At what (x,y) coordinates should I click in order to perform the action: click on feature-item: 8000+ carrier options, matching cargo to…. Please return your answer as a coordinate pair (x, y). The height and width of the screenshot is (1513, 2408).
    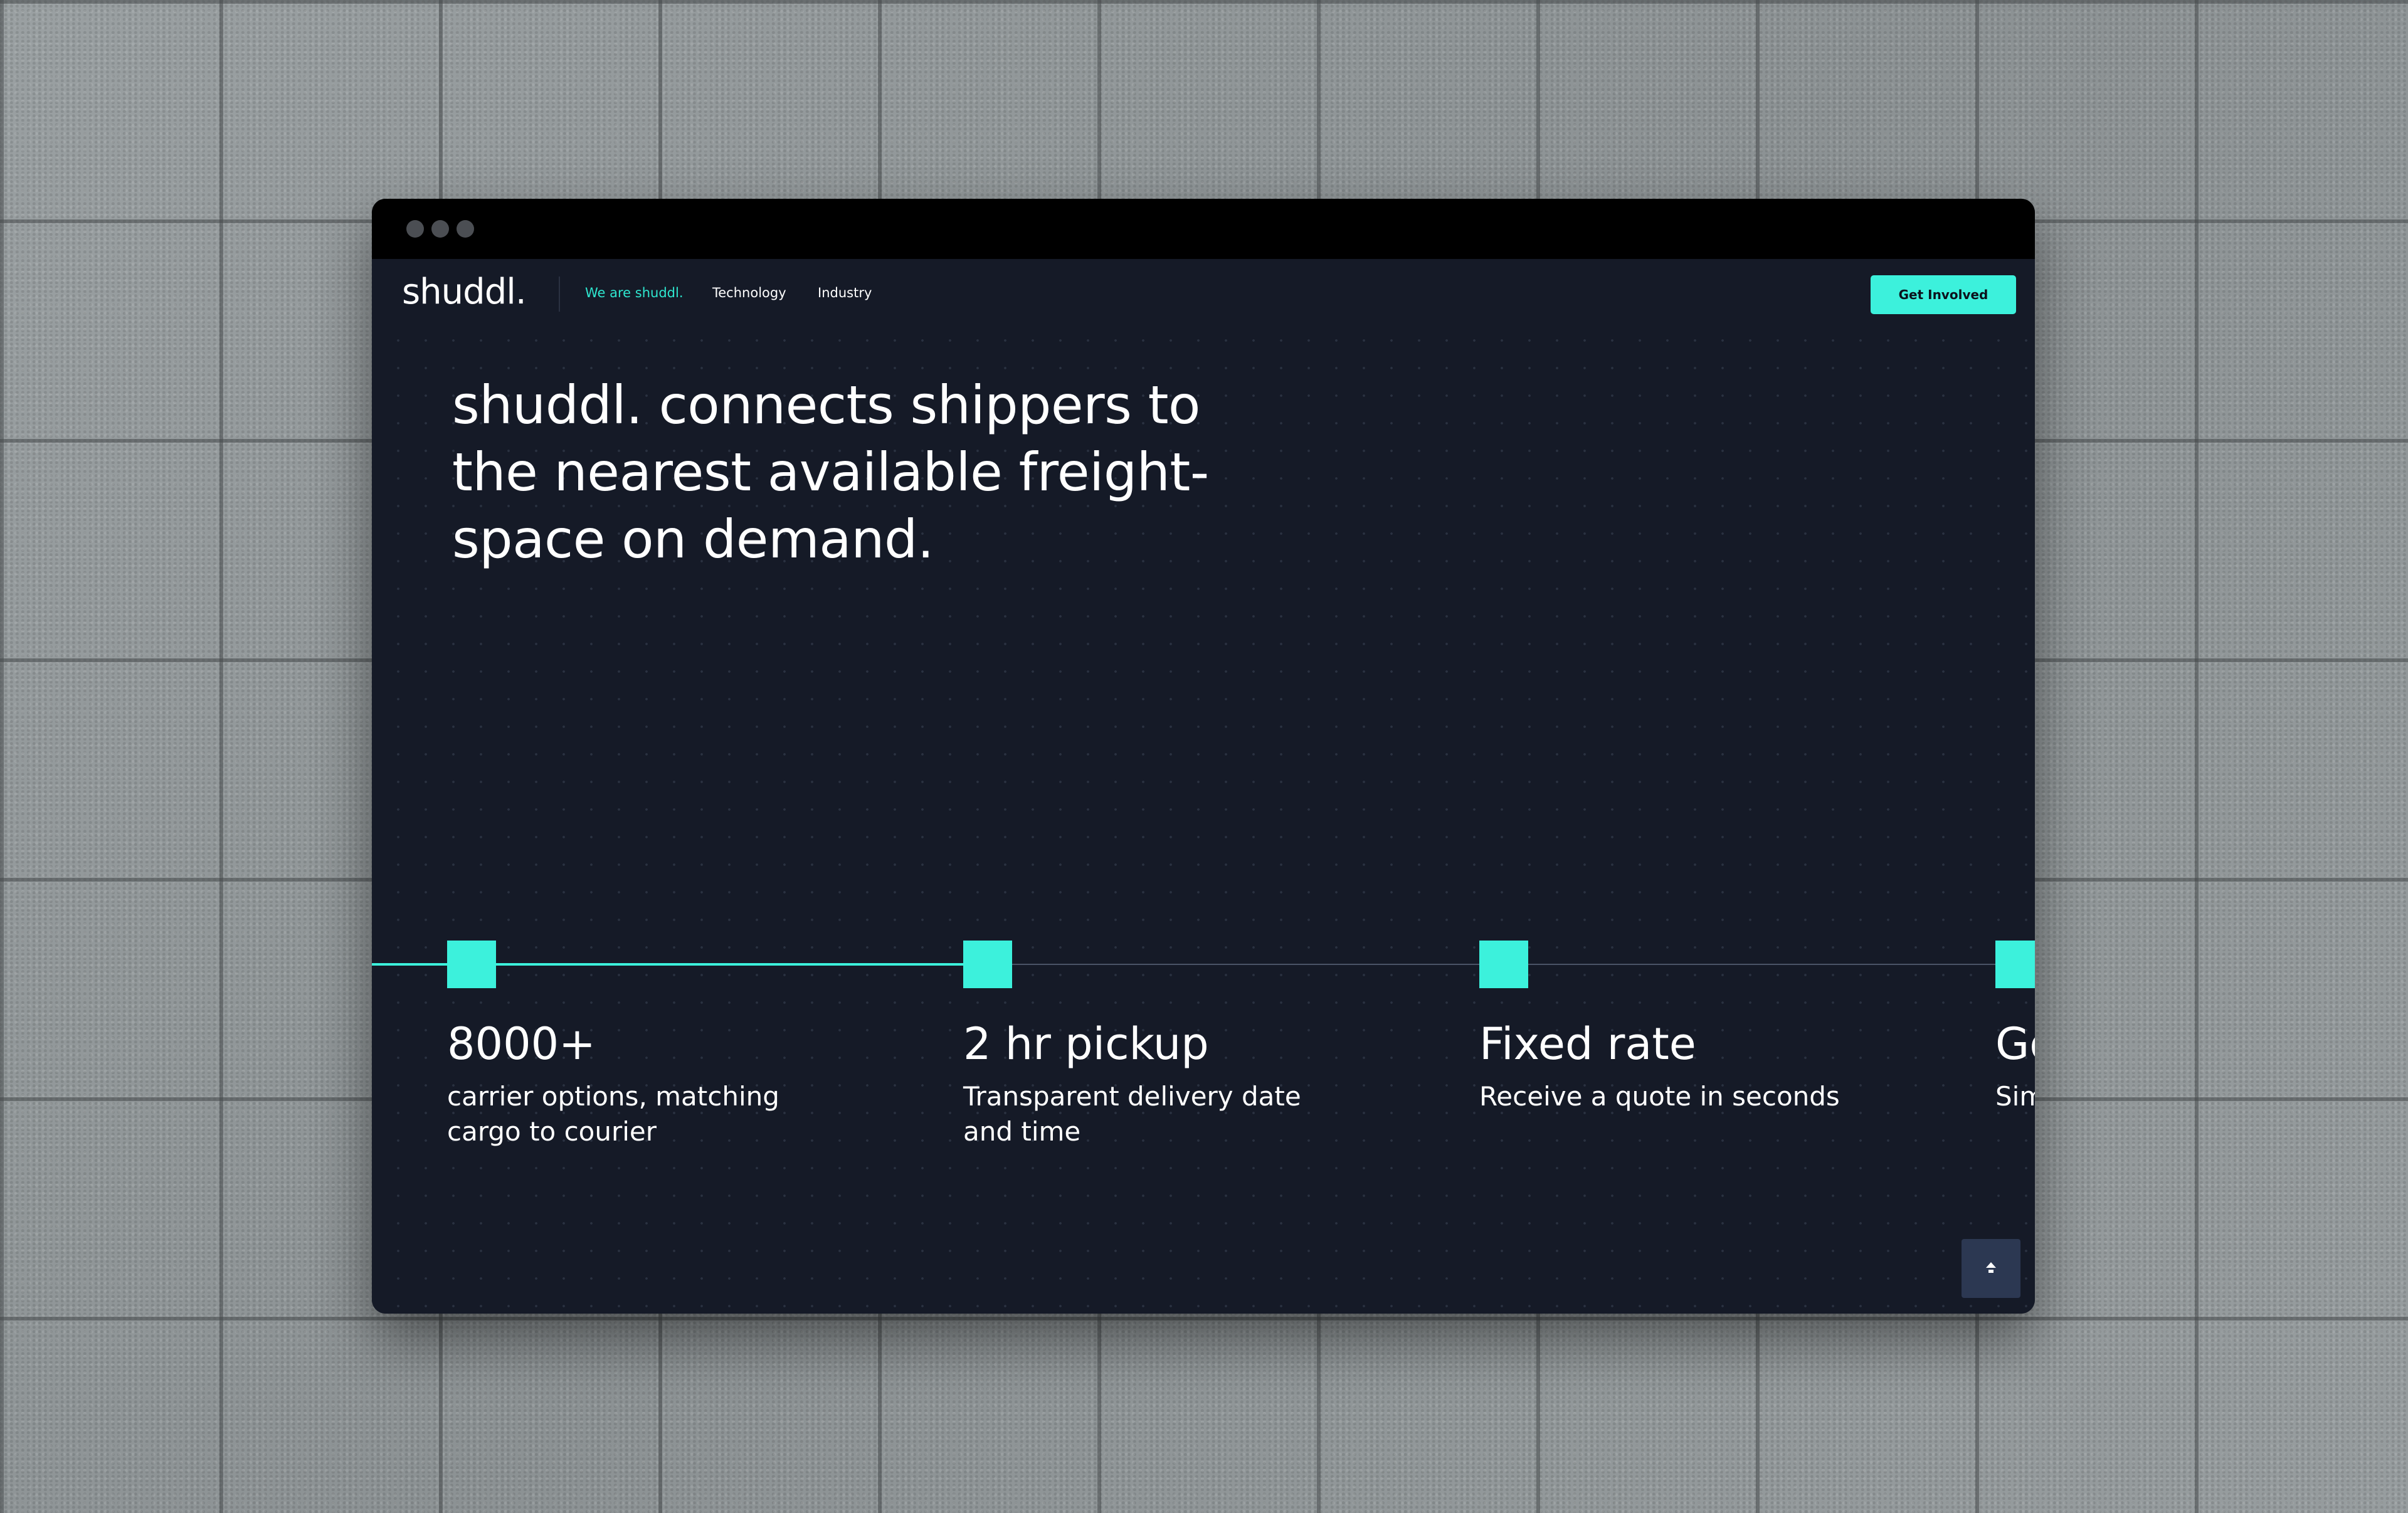
    Looking at the image, I should click on (666, 1083).